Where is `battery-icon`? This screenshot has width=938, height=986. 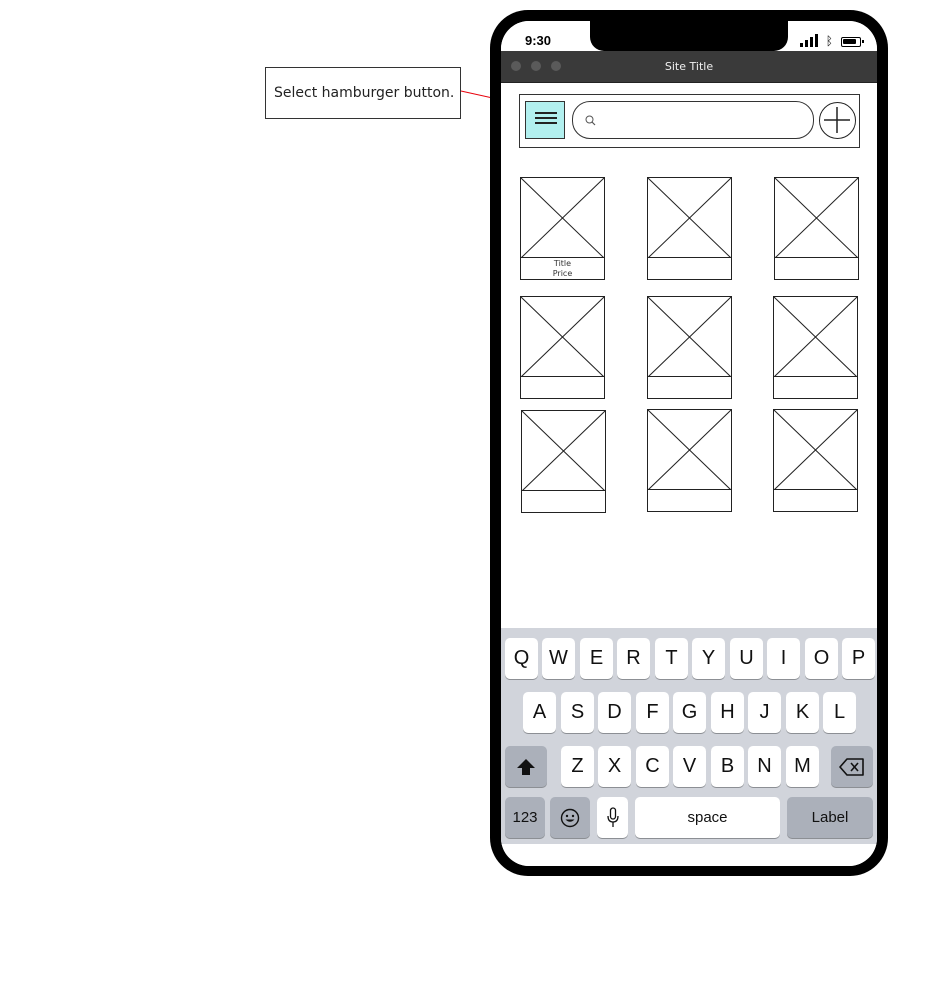 battery-icon is located at coordinates (852, 42).